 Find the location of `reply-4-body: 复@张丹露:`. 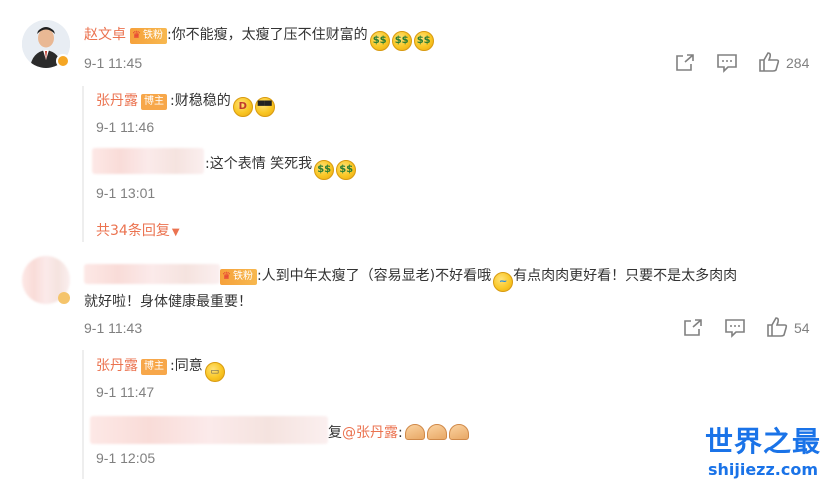

reply-4-body: 复@张丹露: is located at coordinates (398, 432).